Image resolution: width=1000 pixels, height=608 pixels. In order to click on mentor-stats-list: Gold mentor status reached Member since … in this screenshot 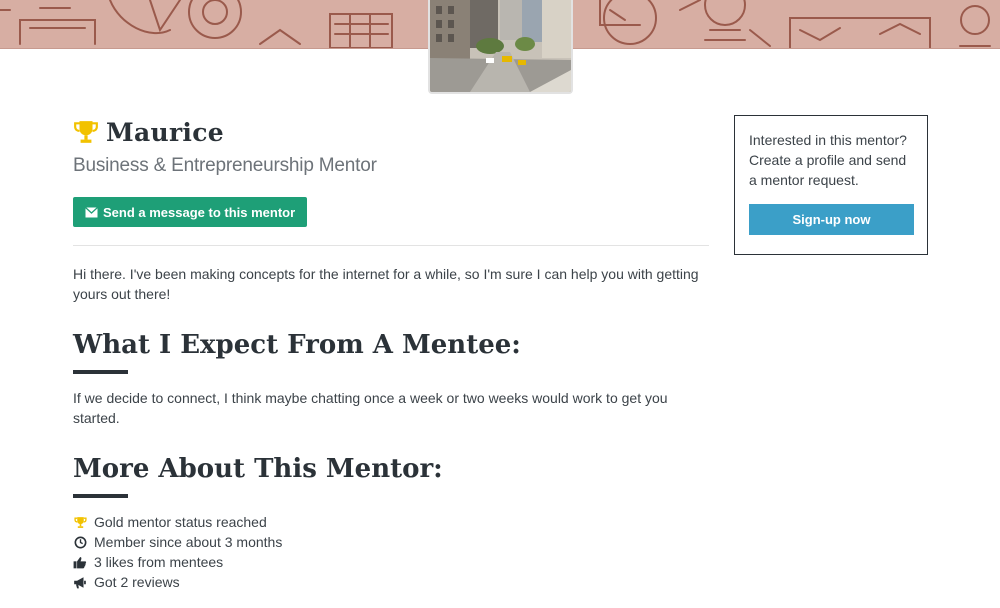, I will do `click(391, 552)`.